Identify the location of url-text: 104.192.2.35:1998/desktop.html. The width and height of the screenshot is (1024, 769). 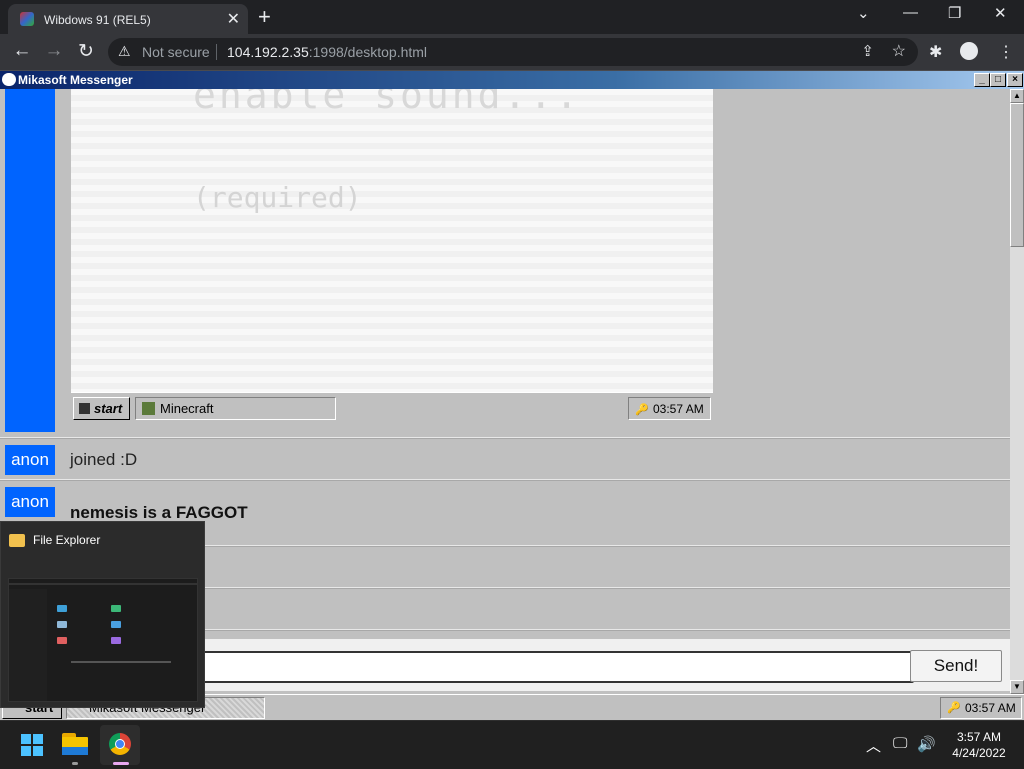
(327, 52).